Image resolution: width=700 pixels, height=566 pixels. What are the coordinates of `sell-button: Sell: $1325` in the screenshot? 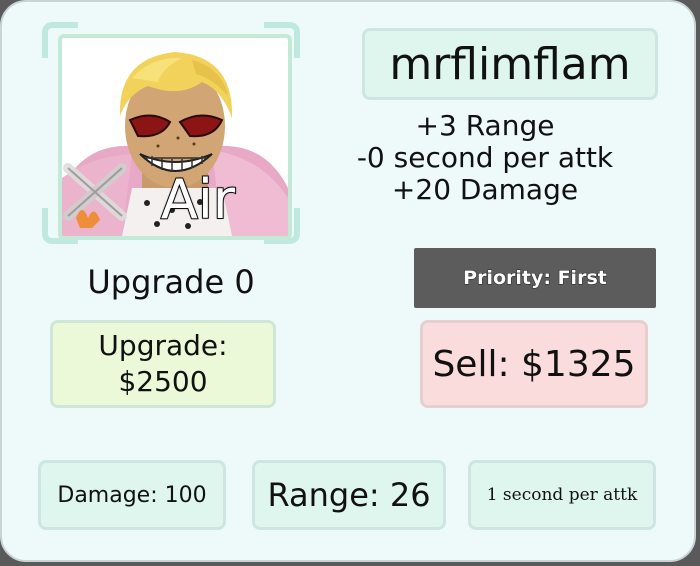 It's located at (534, 364).